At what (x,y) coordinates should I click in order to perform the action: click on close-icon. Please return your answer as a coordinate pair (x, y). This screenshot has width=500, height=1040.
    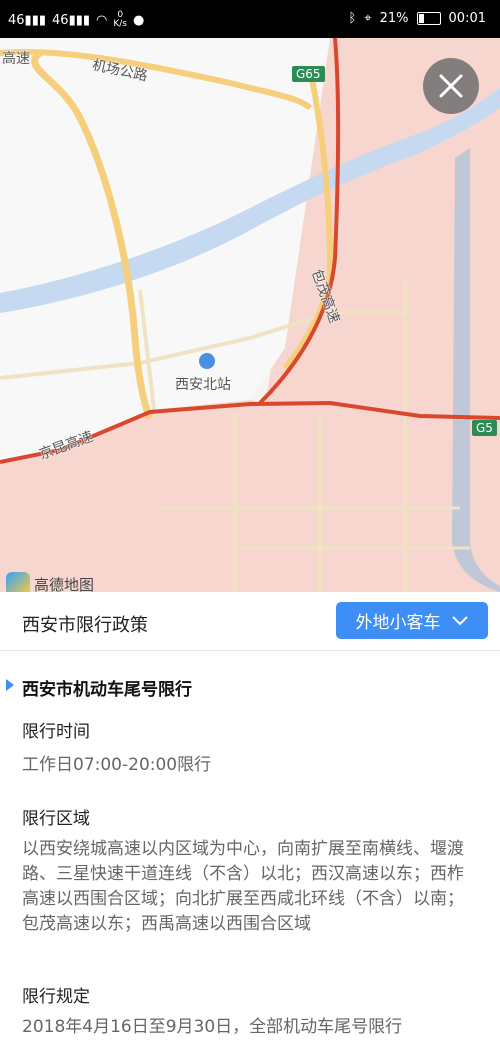
    Looking at the image, I should click on (451, 86).